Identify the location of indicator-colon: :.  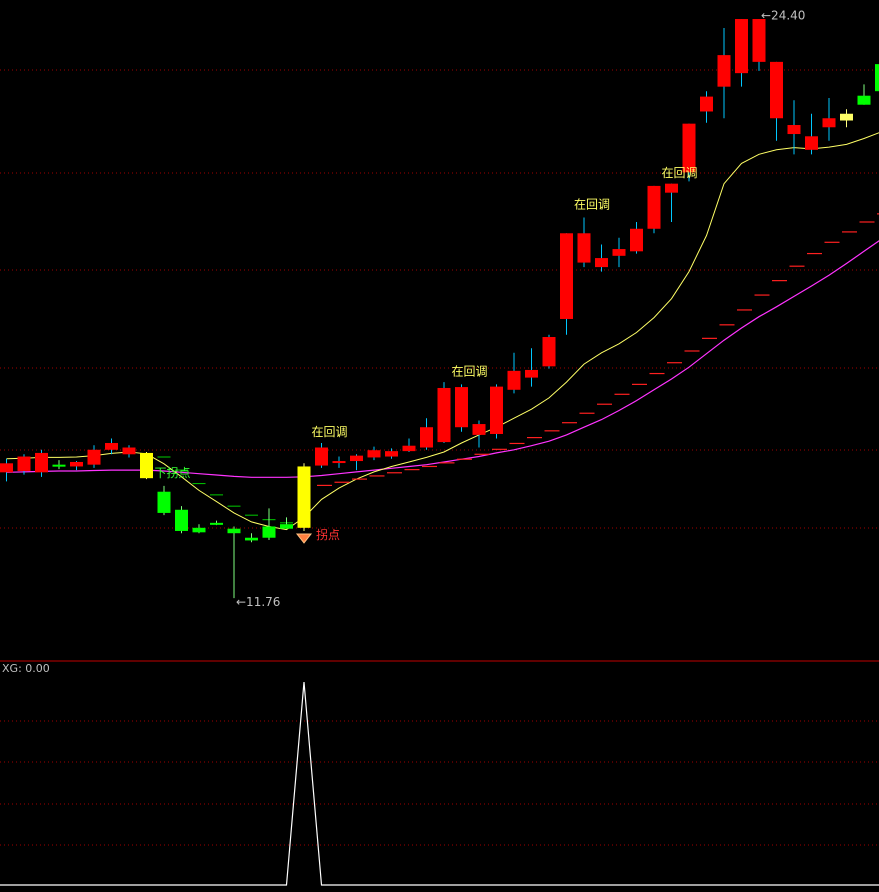
(21, 668).